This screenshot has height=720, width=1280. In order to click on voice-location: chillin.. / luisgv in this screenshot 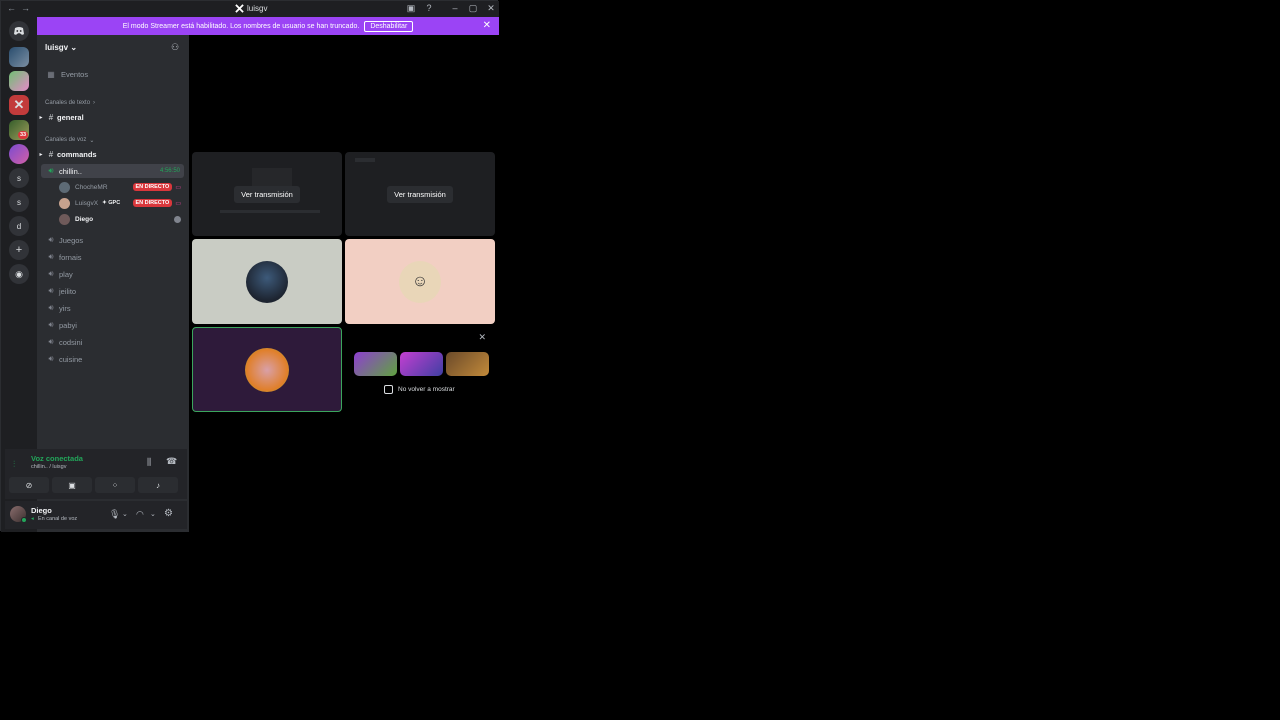, I will do `click(48, 467)`.